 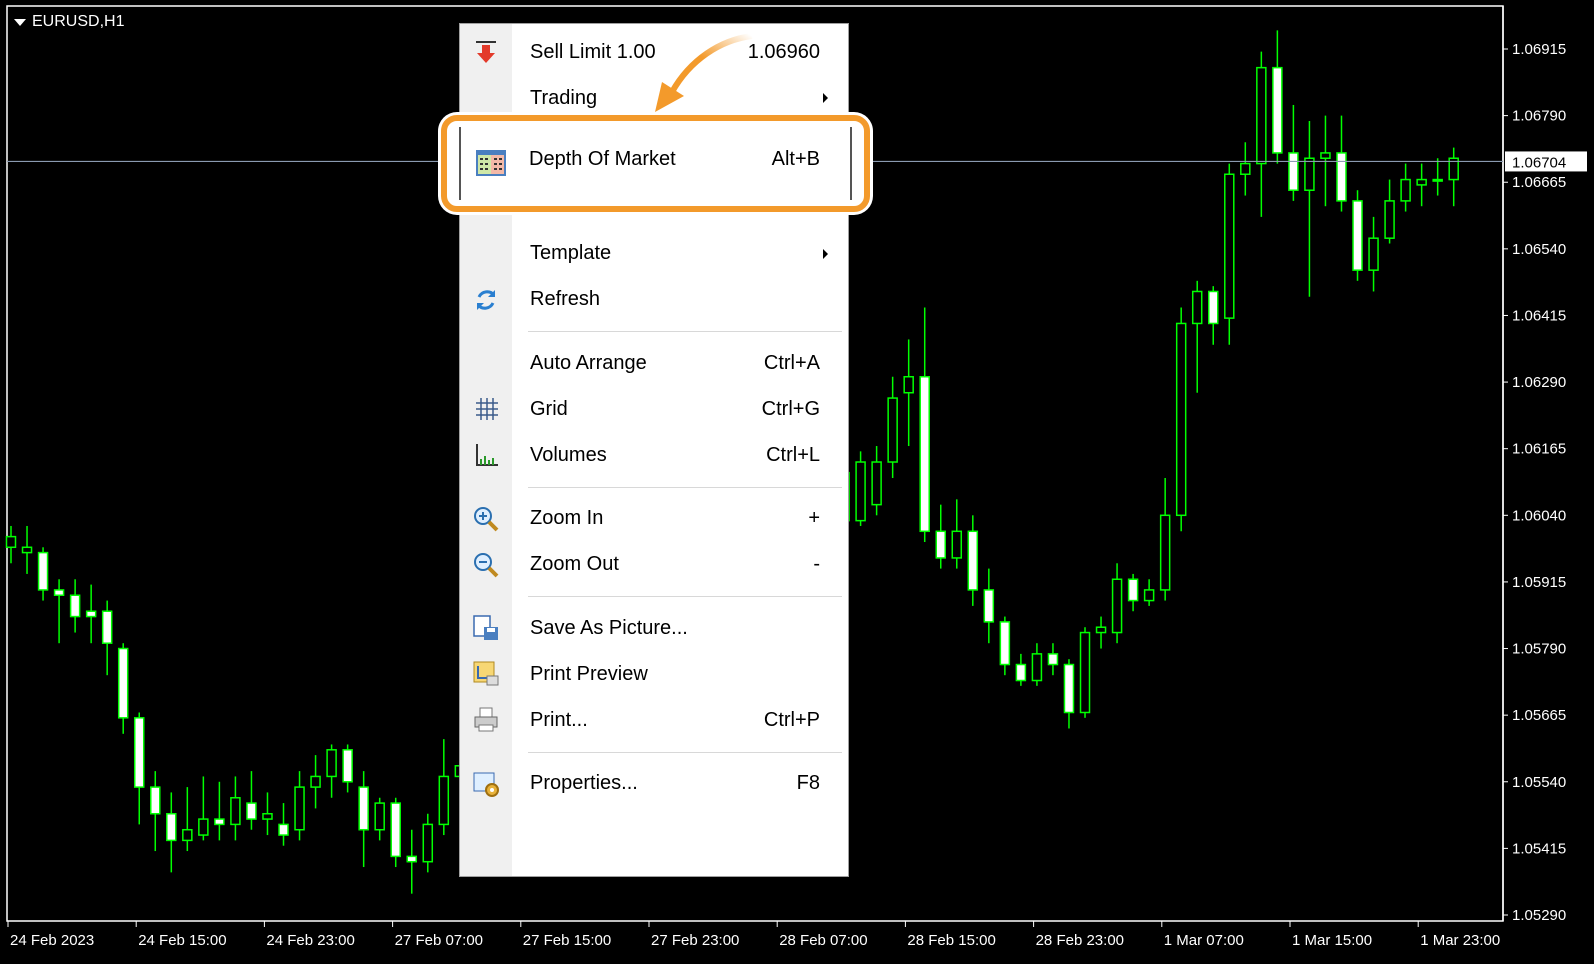 What do you see at coordinates (654, 565) in the screenshot?
I see `menu-item-zoom-out: Zoom Out -` at bounding box center [654, 565].